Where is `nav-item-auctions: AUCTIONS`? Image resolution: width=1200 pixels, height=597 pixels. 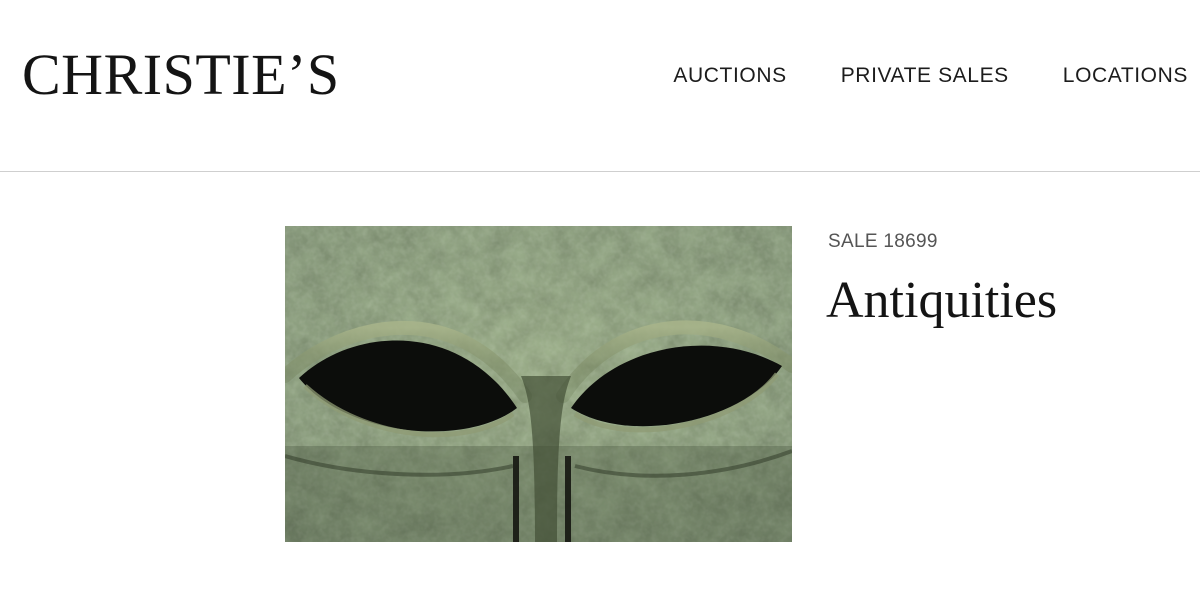 nav-item-auctions: AUCTIONS is located at coordinates (729, 76).